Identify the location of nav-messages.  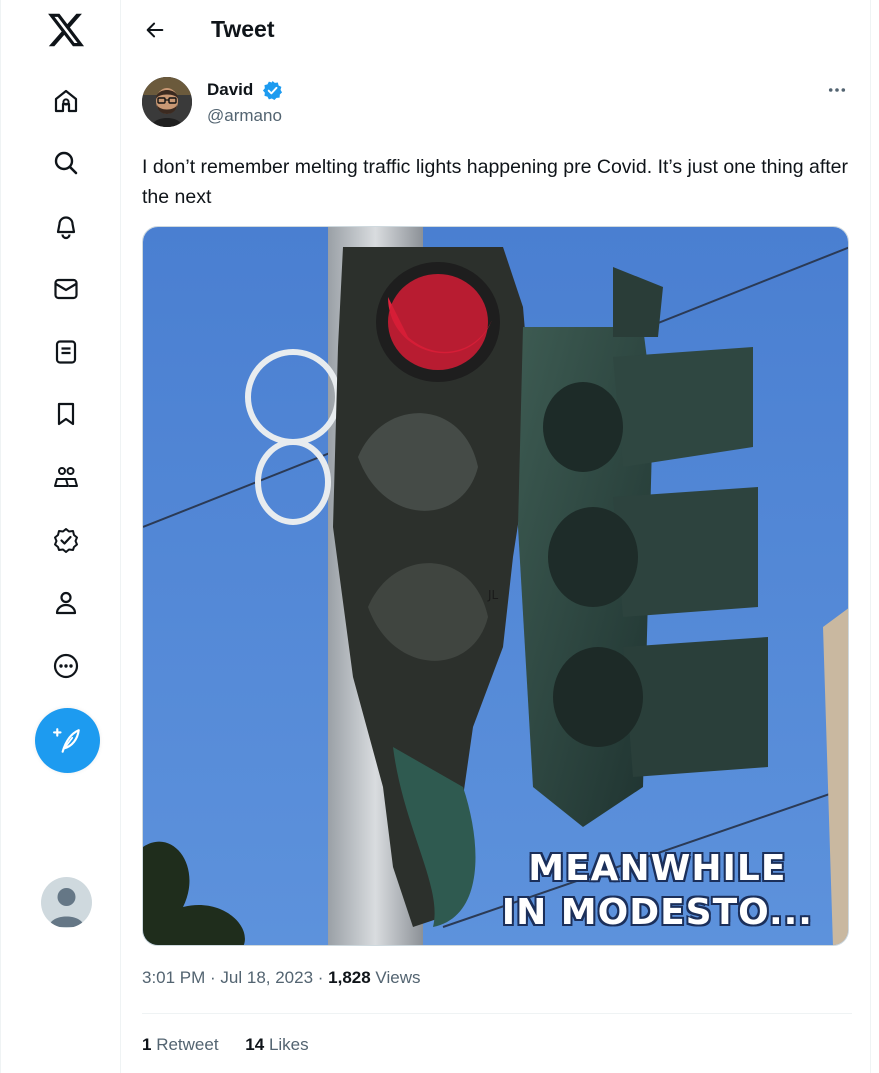
(66, 289).